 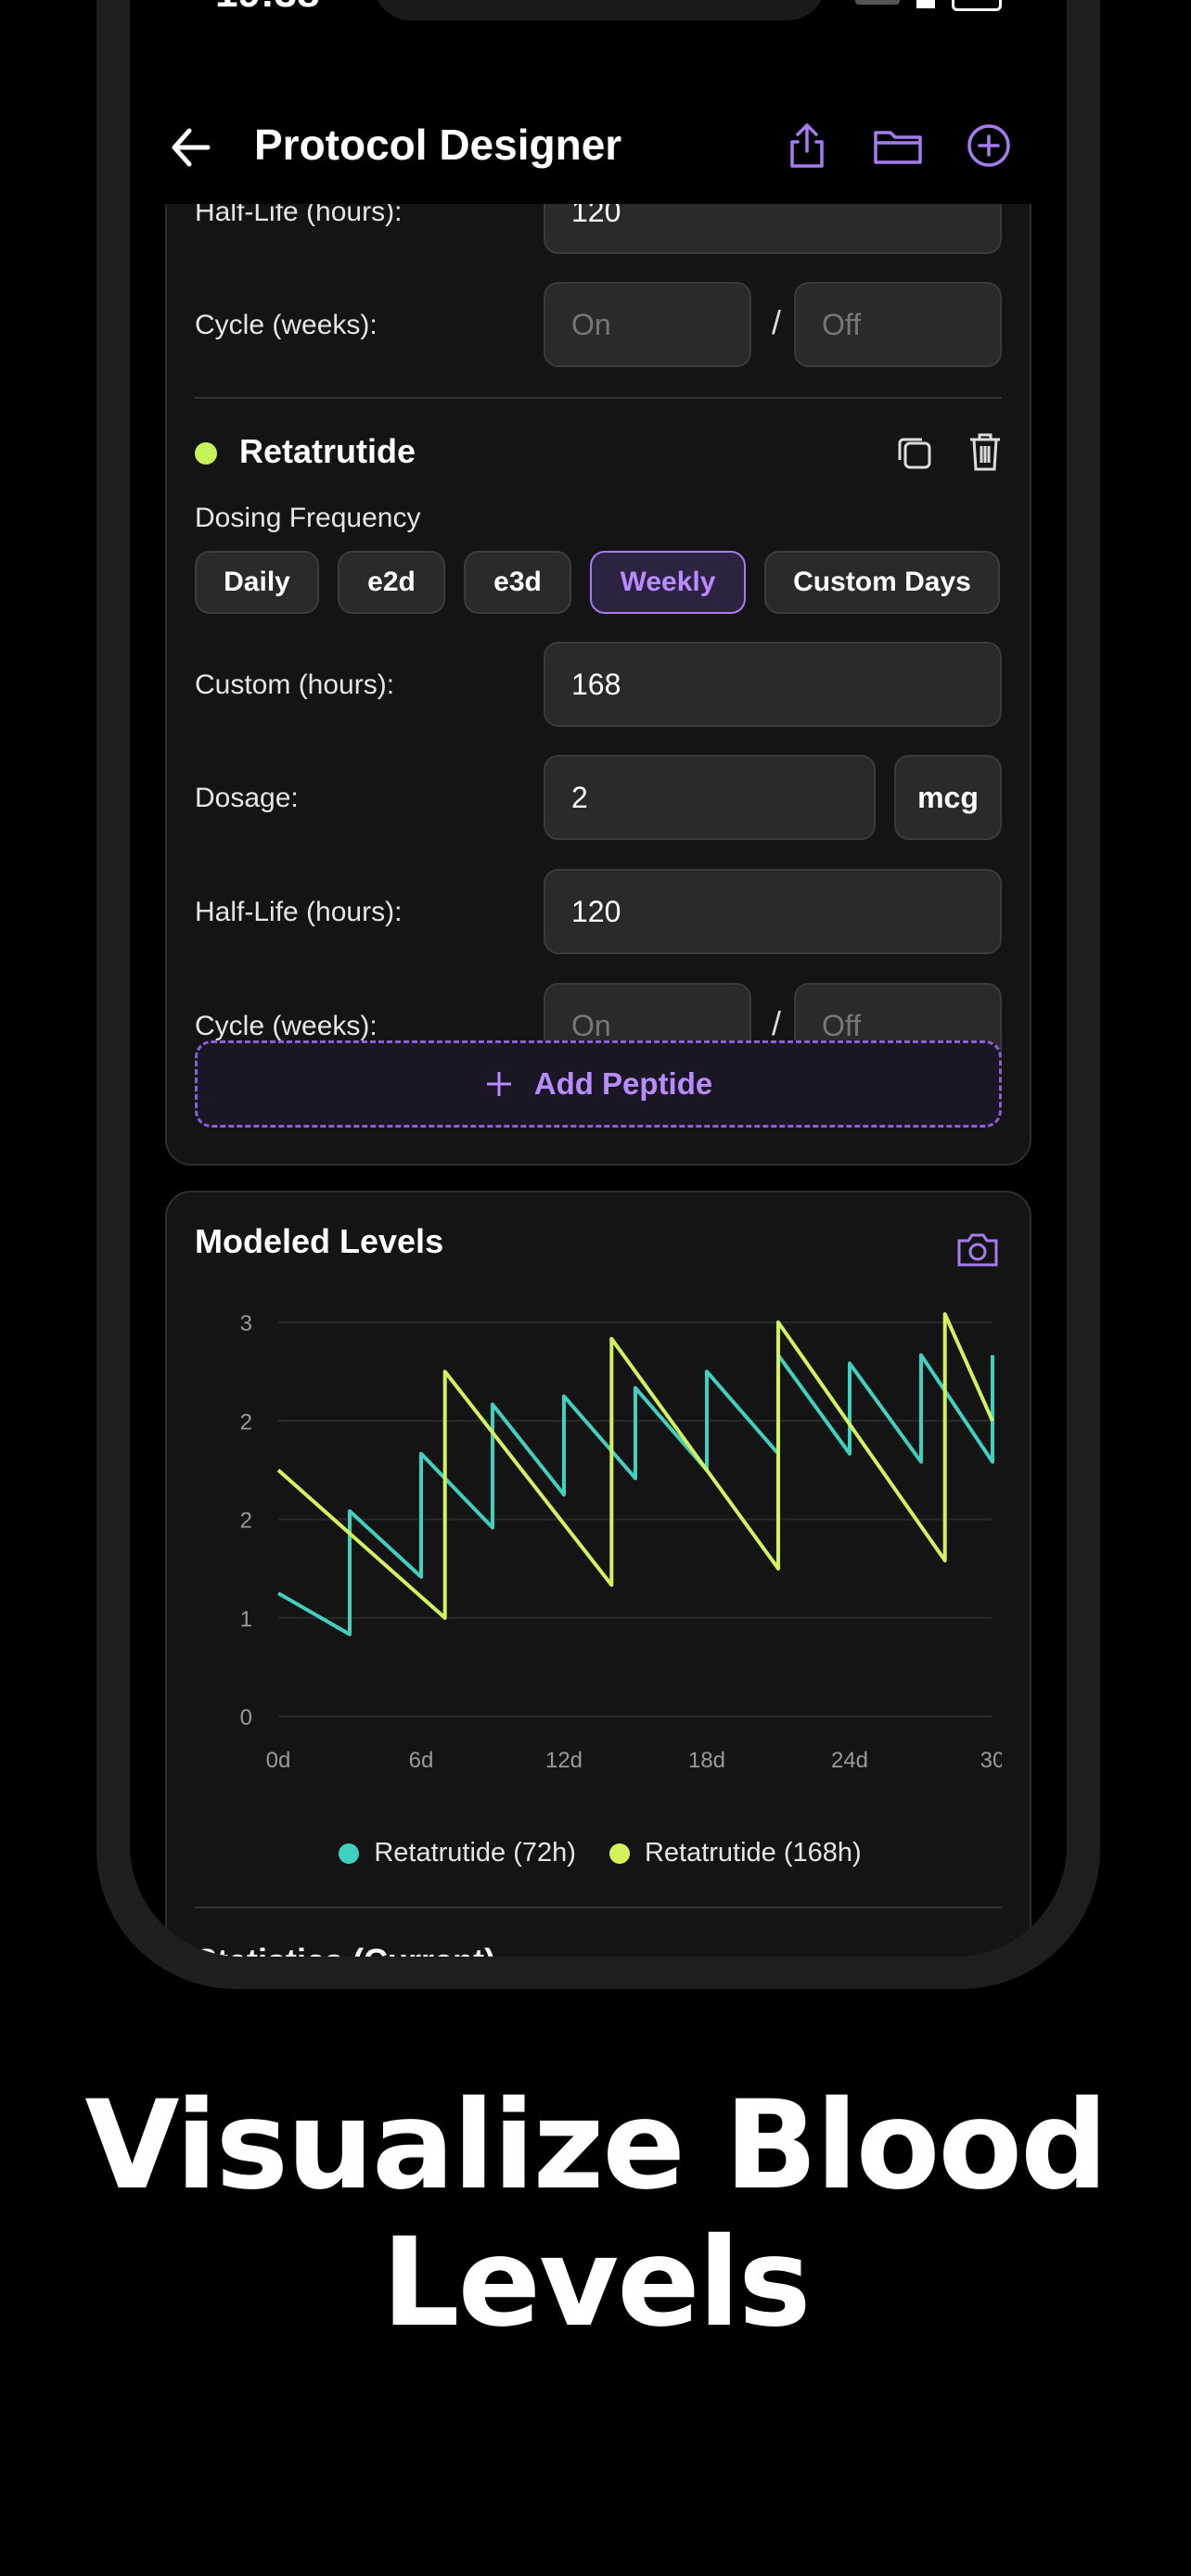 I want to click on legend-item-168h: Retatrutide (168h), so click(x=735, y=1853).